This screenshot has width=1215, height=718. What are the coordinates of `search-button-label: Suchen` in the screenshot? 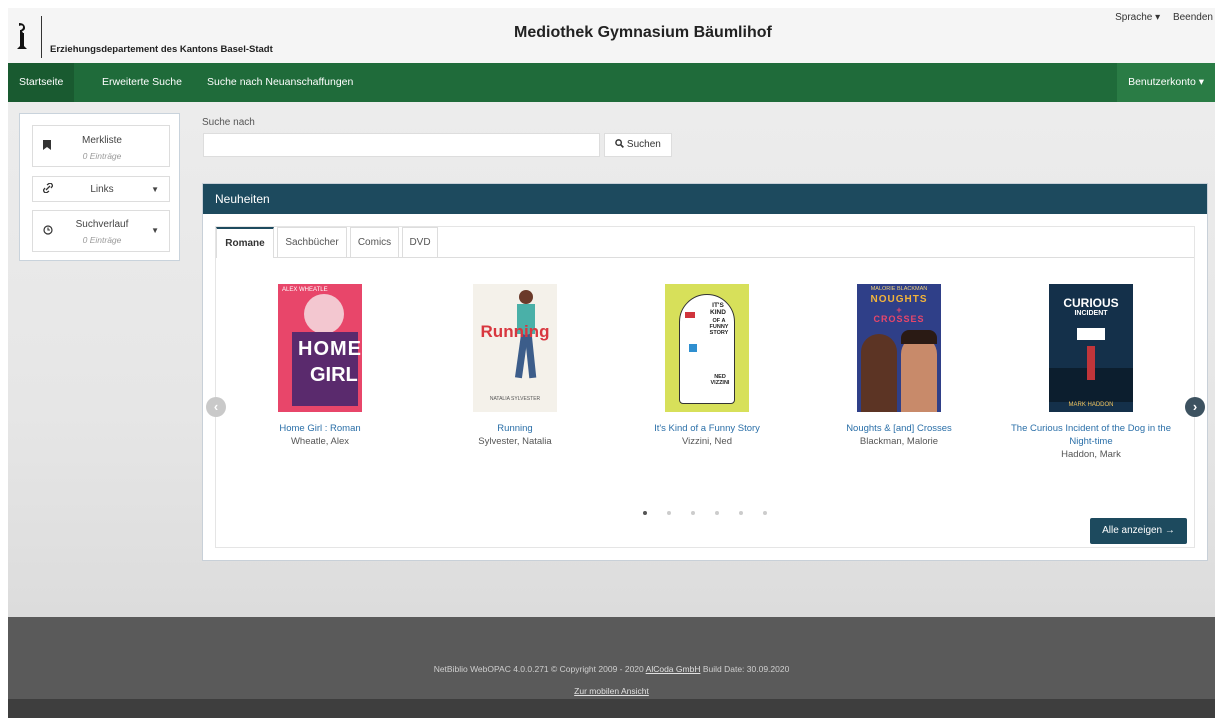 It's located at (643, 144).